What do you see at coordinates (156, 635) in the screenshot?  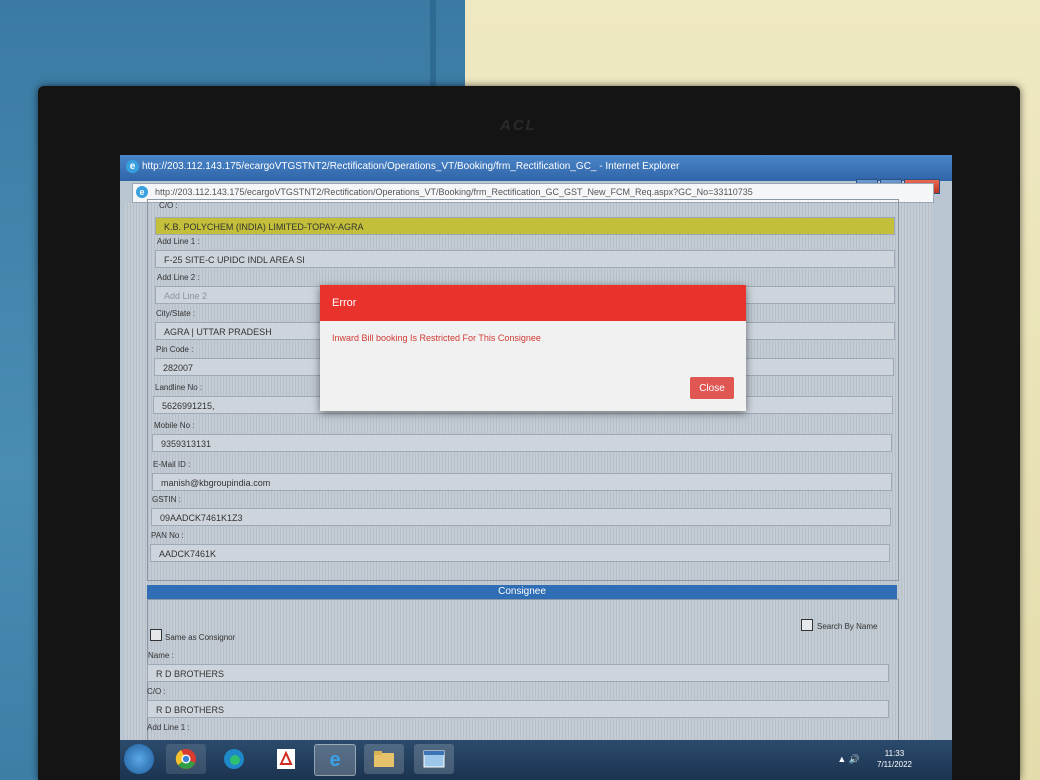 I see `same-as-consignor-checkbox` at bounding box center [156, 635].